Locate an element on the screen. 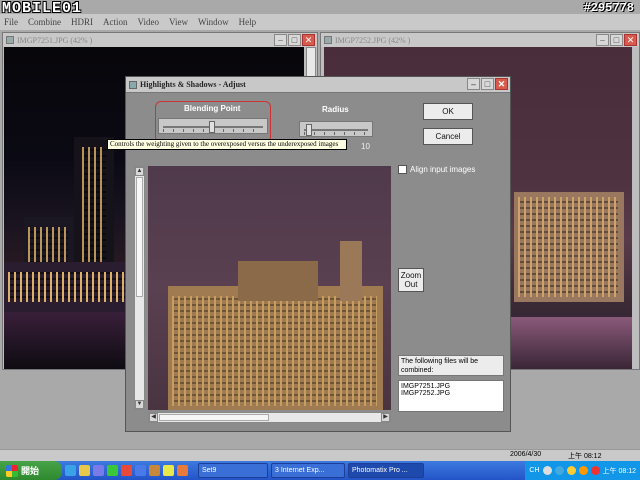 This screenshot has height=480, width=640. list-item: IMGP7252.JPG is located at coordinates (451, 393).